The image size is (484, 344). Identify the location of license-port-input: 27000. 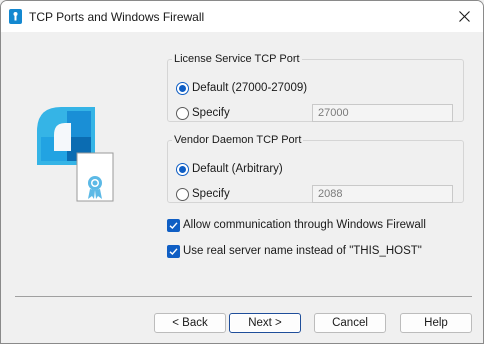
(382, 113).